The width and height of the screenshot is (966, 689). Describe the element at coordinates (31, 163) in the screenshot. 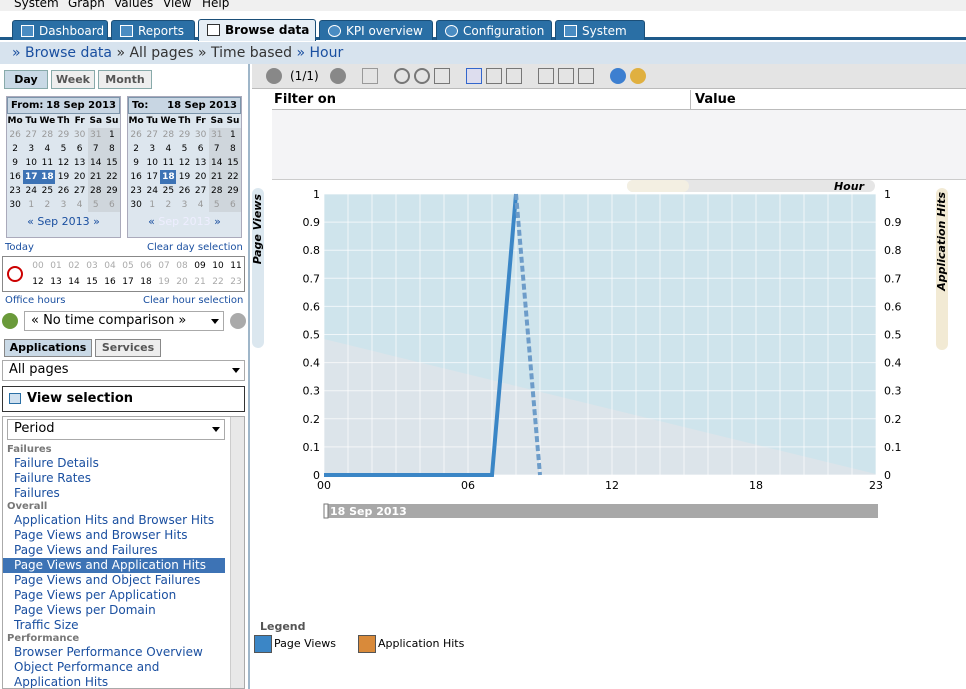

I see `calendar-day: 10` at that location.